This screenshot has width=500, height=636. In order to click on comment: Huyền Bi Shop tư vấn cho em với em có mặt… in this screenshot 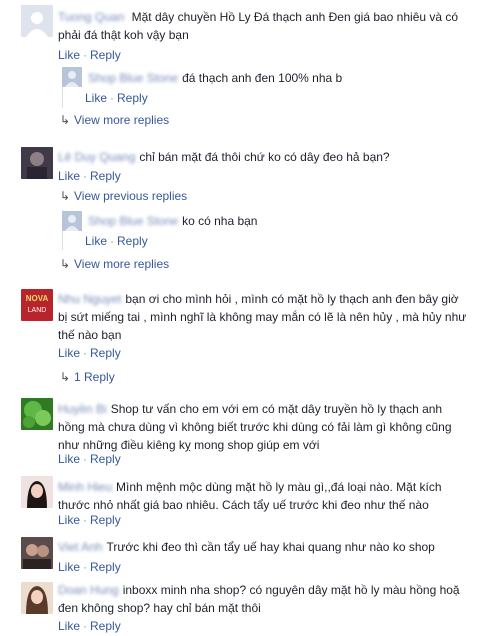, I will do `click(250, 429)`.